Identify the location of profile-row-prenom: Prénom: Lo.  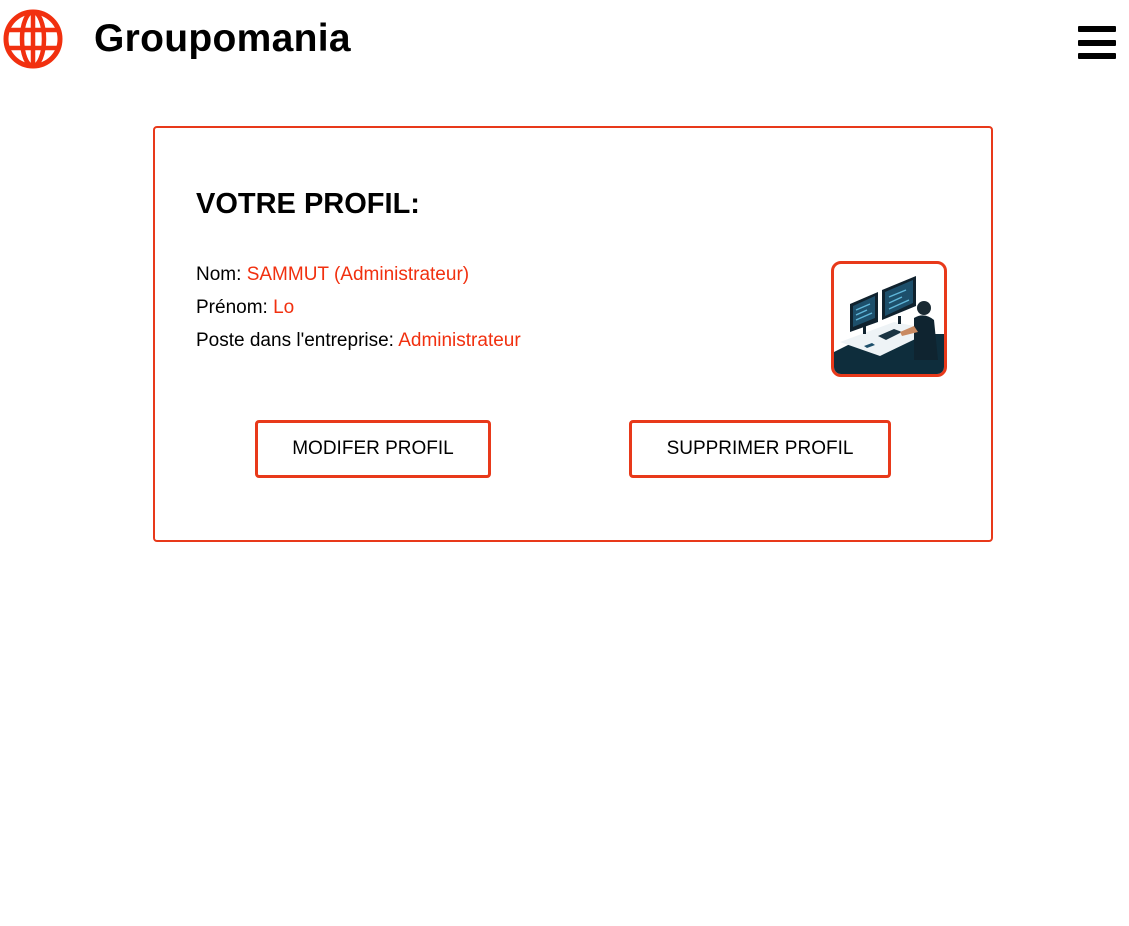
(358, 307).